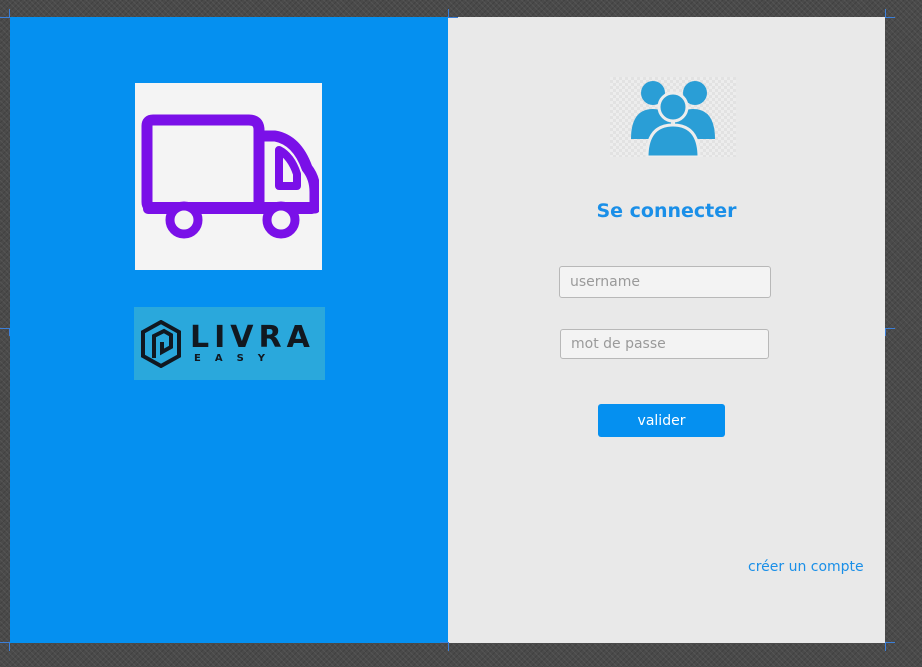 This screenshot has width=922, height=667. I want to click on login-title: Se connecter, so click(666, 211).